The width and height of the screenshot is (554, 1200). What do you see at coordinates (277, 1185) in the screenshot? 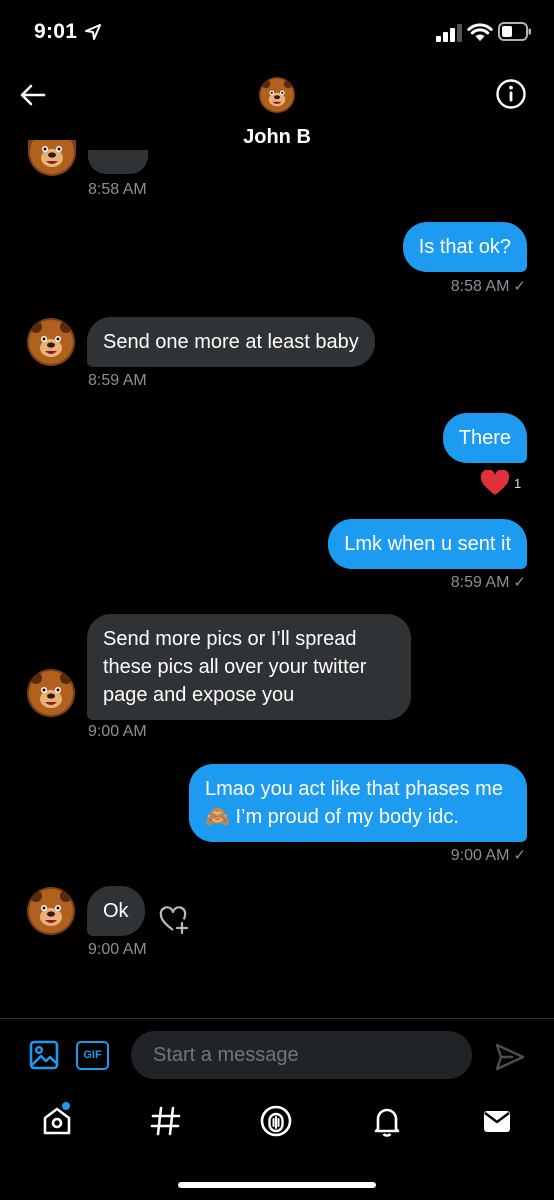
I see `home-indicator` at bounding box center [277, 1185].